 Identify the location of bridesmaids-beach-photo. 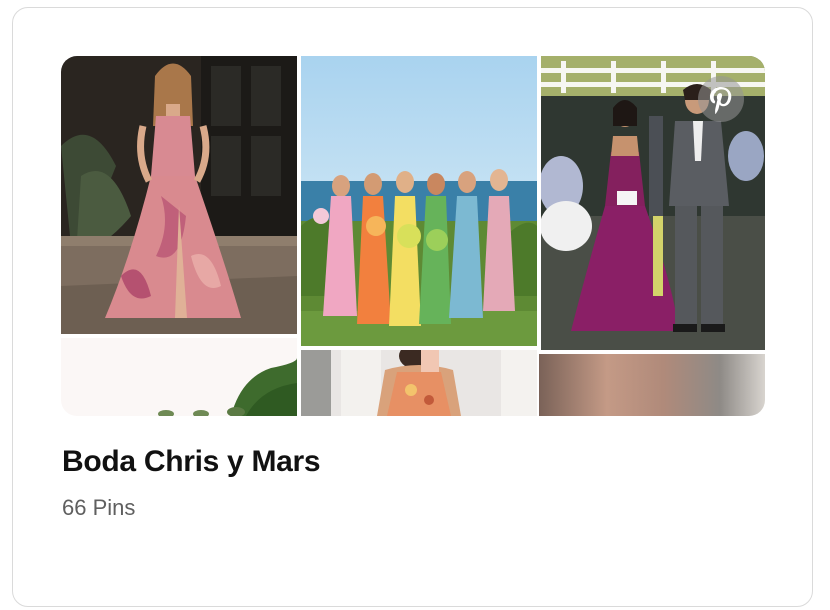
(419, 201).